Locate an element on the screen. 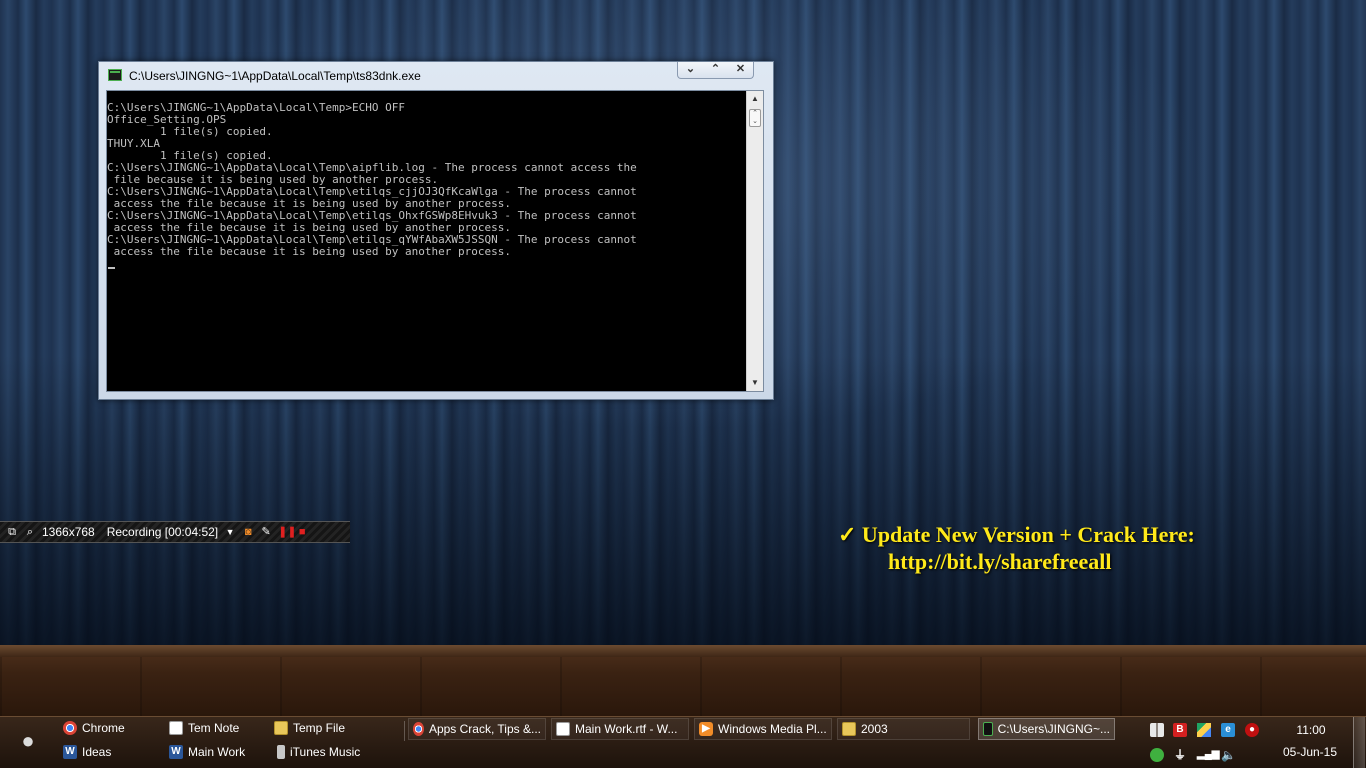  task-label: 2003 is located at coordinates (874, 729).